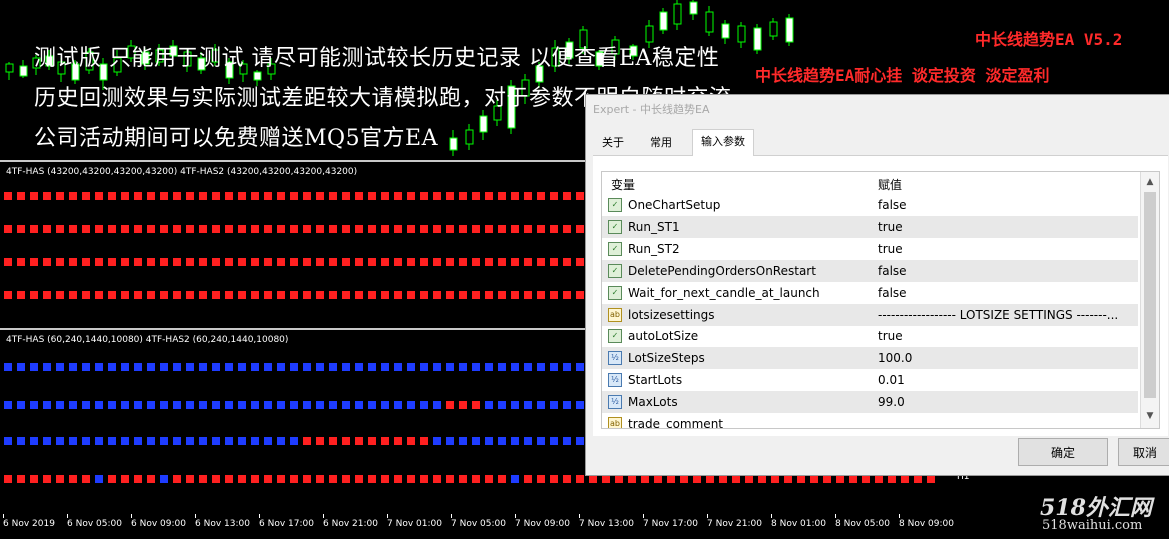 Image resolution: width=1169 pixels, height=539 pixels. Describe the element at coordinates (870, 205) in the screenshot. I see `param-row: ✓ OneChartSetup false` at that location.